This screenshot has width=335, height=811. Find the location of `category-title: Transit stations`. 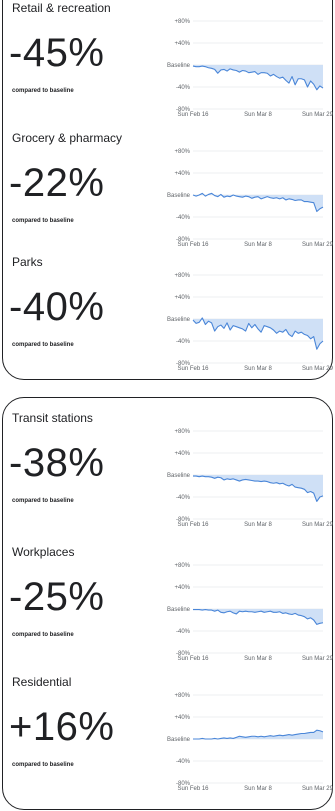

category-title: Transit stations is located at coordinates (52, 418).